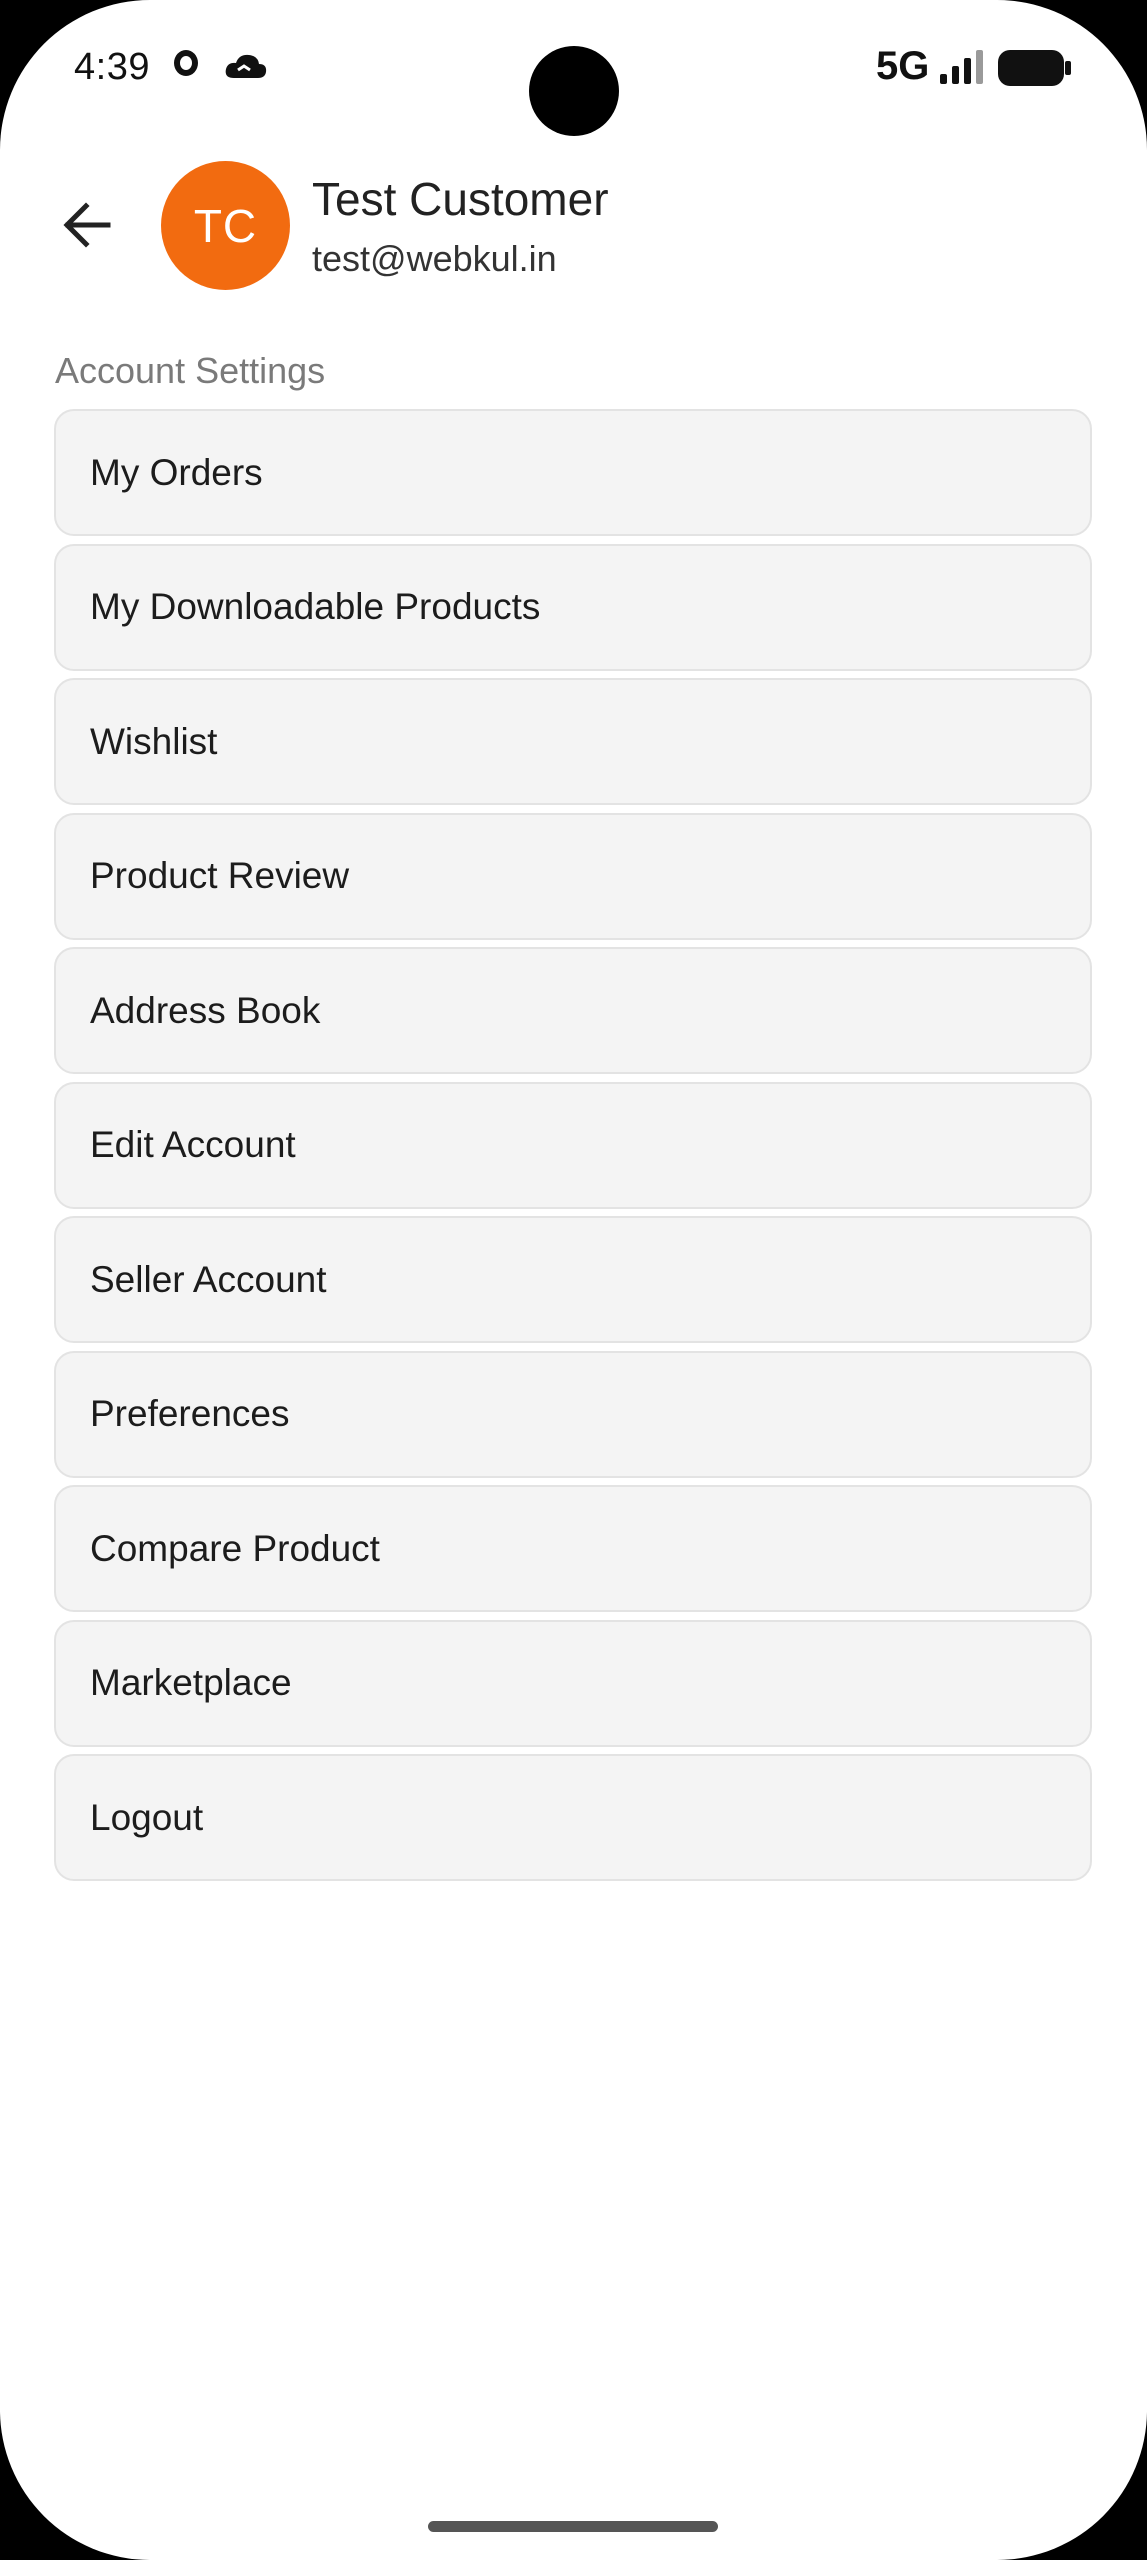 The width and height of the screenshot is (1147, 2560). I want to click on menu-item-marketplace: Marketplace, so click(573, 1683).